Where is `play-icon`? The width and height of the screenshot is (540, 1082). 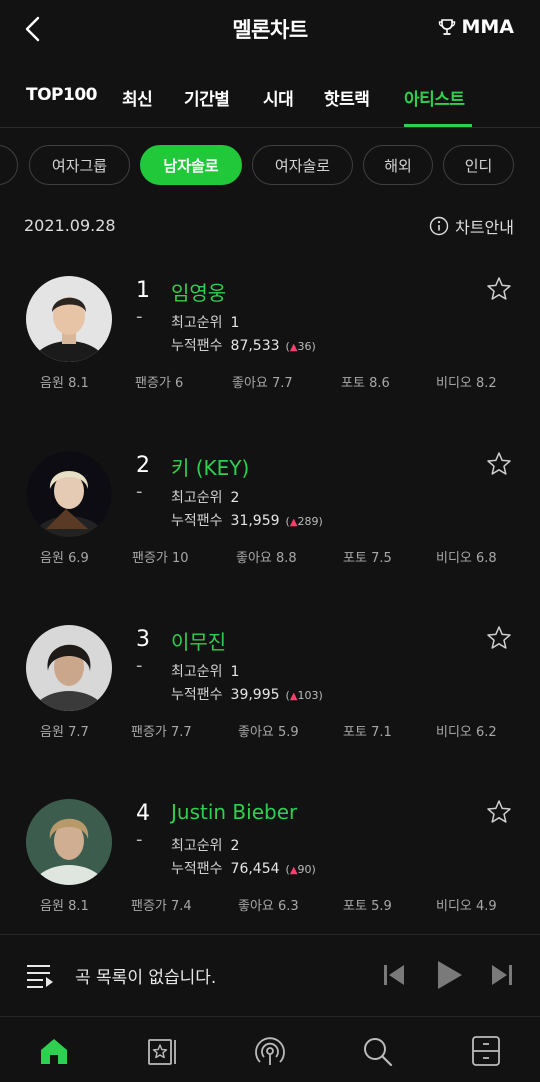 play-icon is located at coordinates (450, 975).